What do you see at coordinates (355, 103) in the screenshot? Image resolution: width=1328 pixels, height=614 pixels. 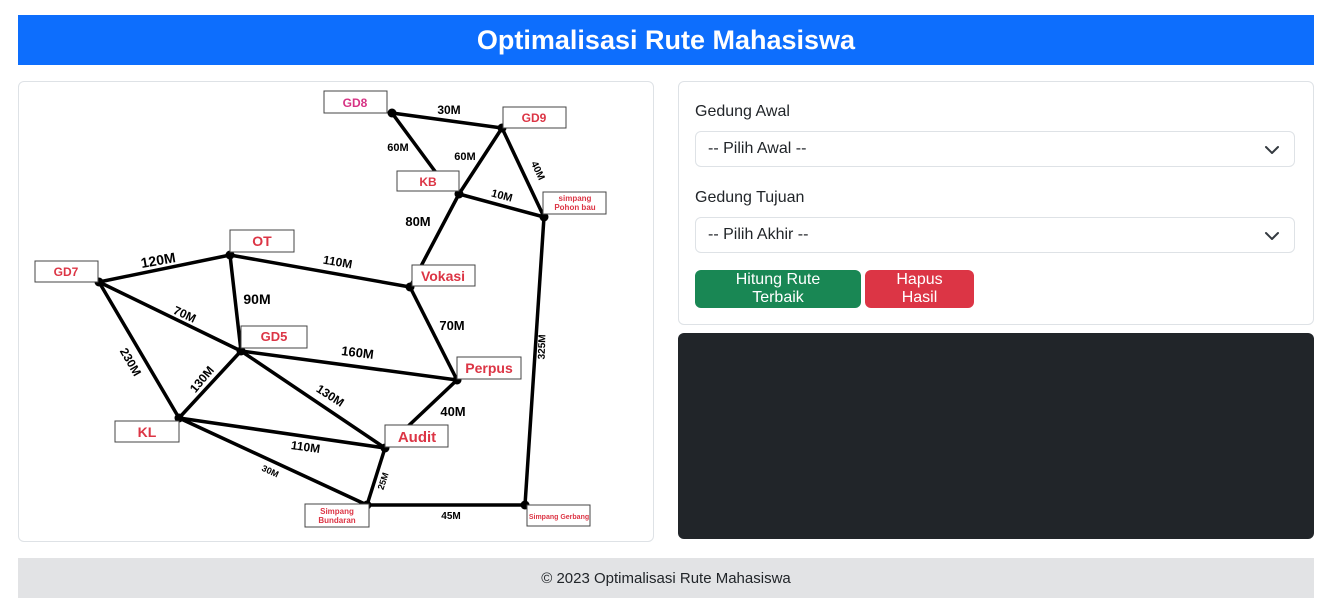 I see `node-label-gd8: GD8` at bounding box center [355, 103].